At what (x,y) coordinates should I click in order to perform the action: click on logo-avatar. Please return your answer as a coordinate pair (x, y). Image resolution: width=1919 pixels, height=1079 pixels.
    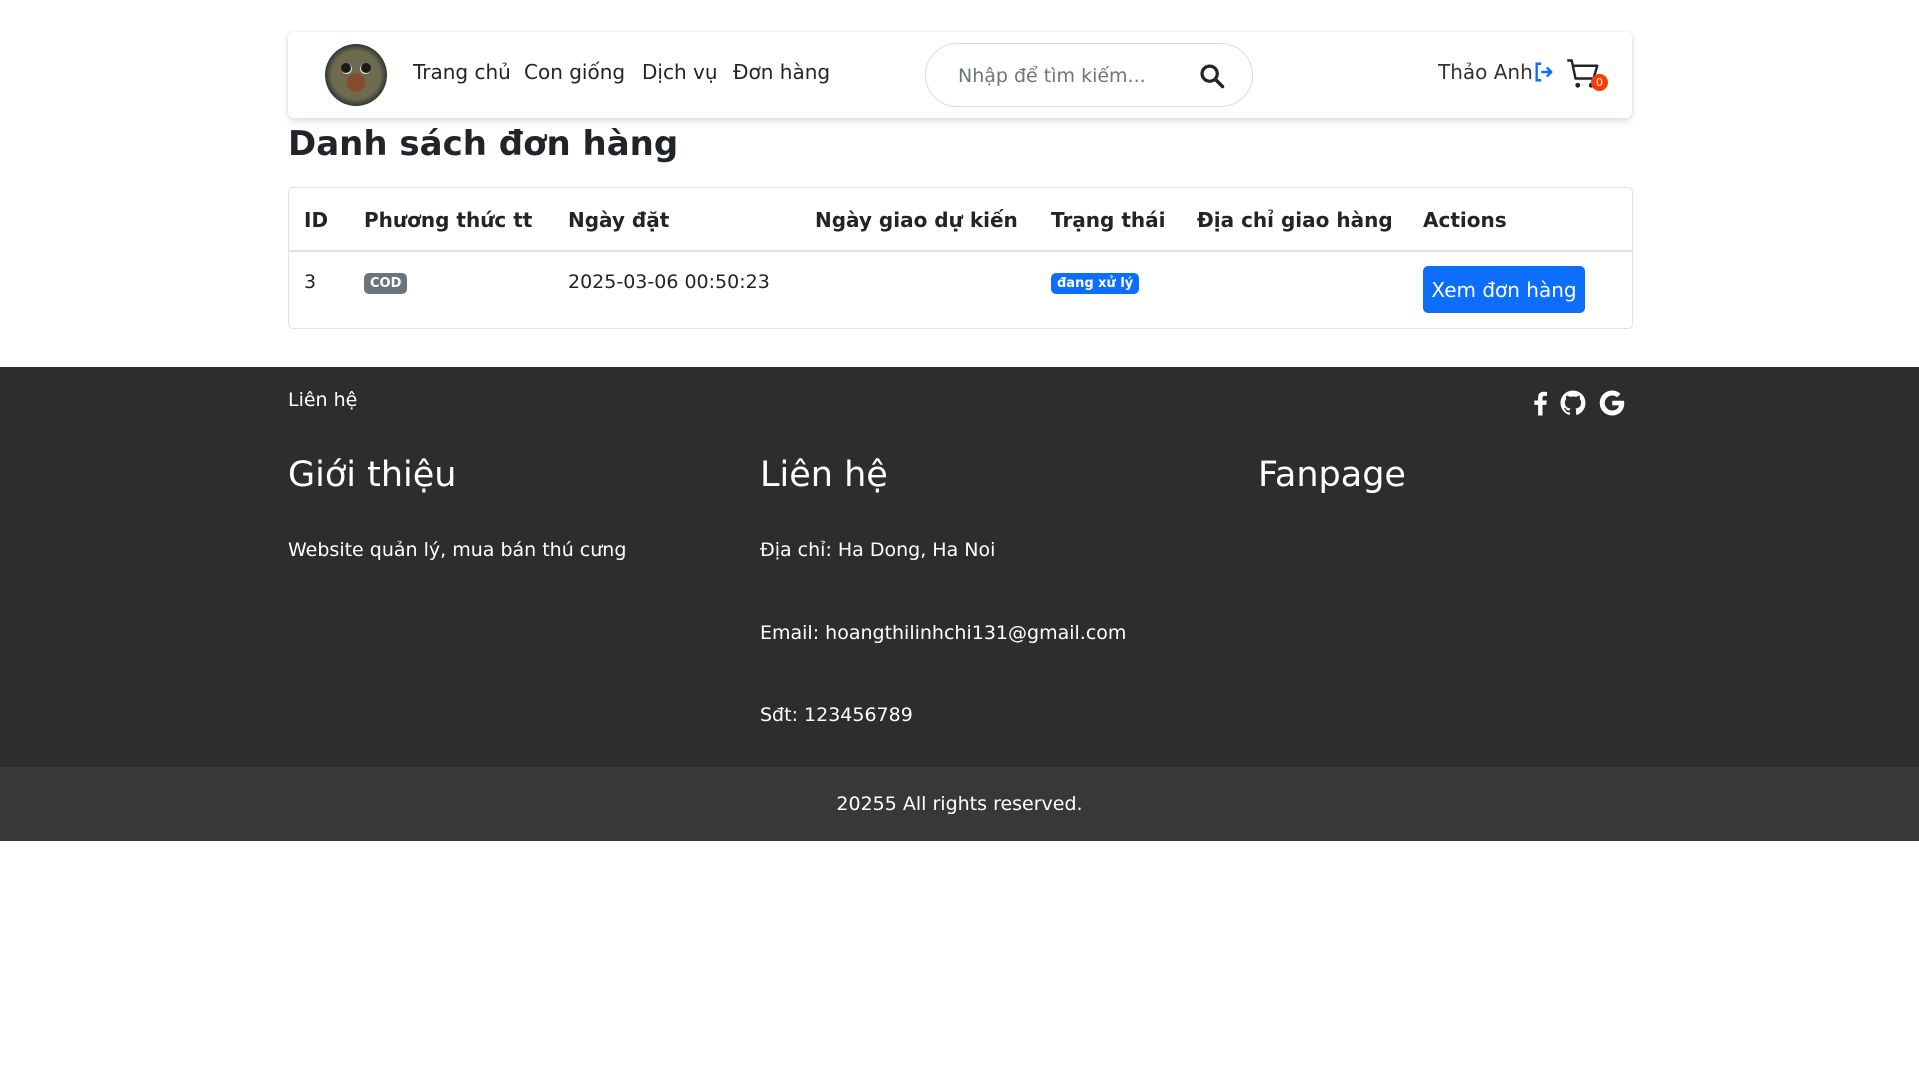
    Looking at the image, I should click on (356, 75).